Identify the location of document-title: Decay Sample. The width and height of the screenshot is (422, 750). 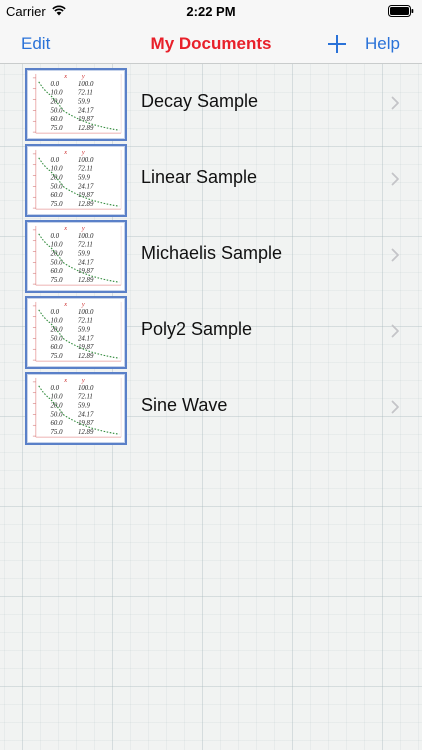
(200, 101).